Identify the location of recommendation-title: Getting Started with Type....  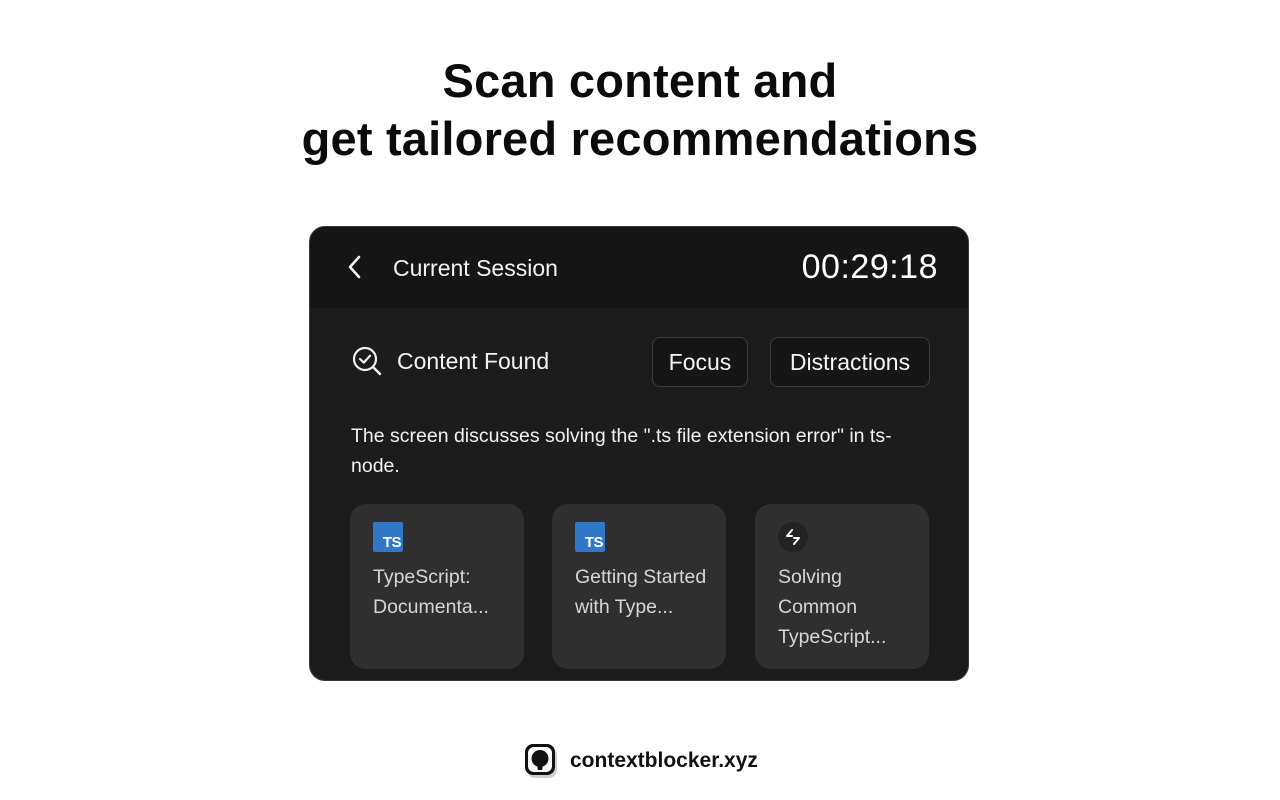
(641, 592).